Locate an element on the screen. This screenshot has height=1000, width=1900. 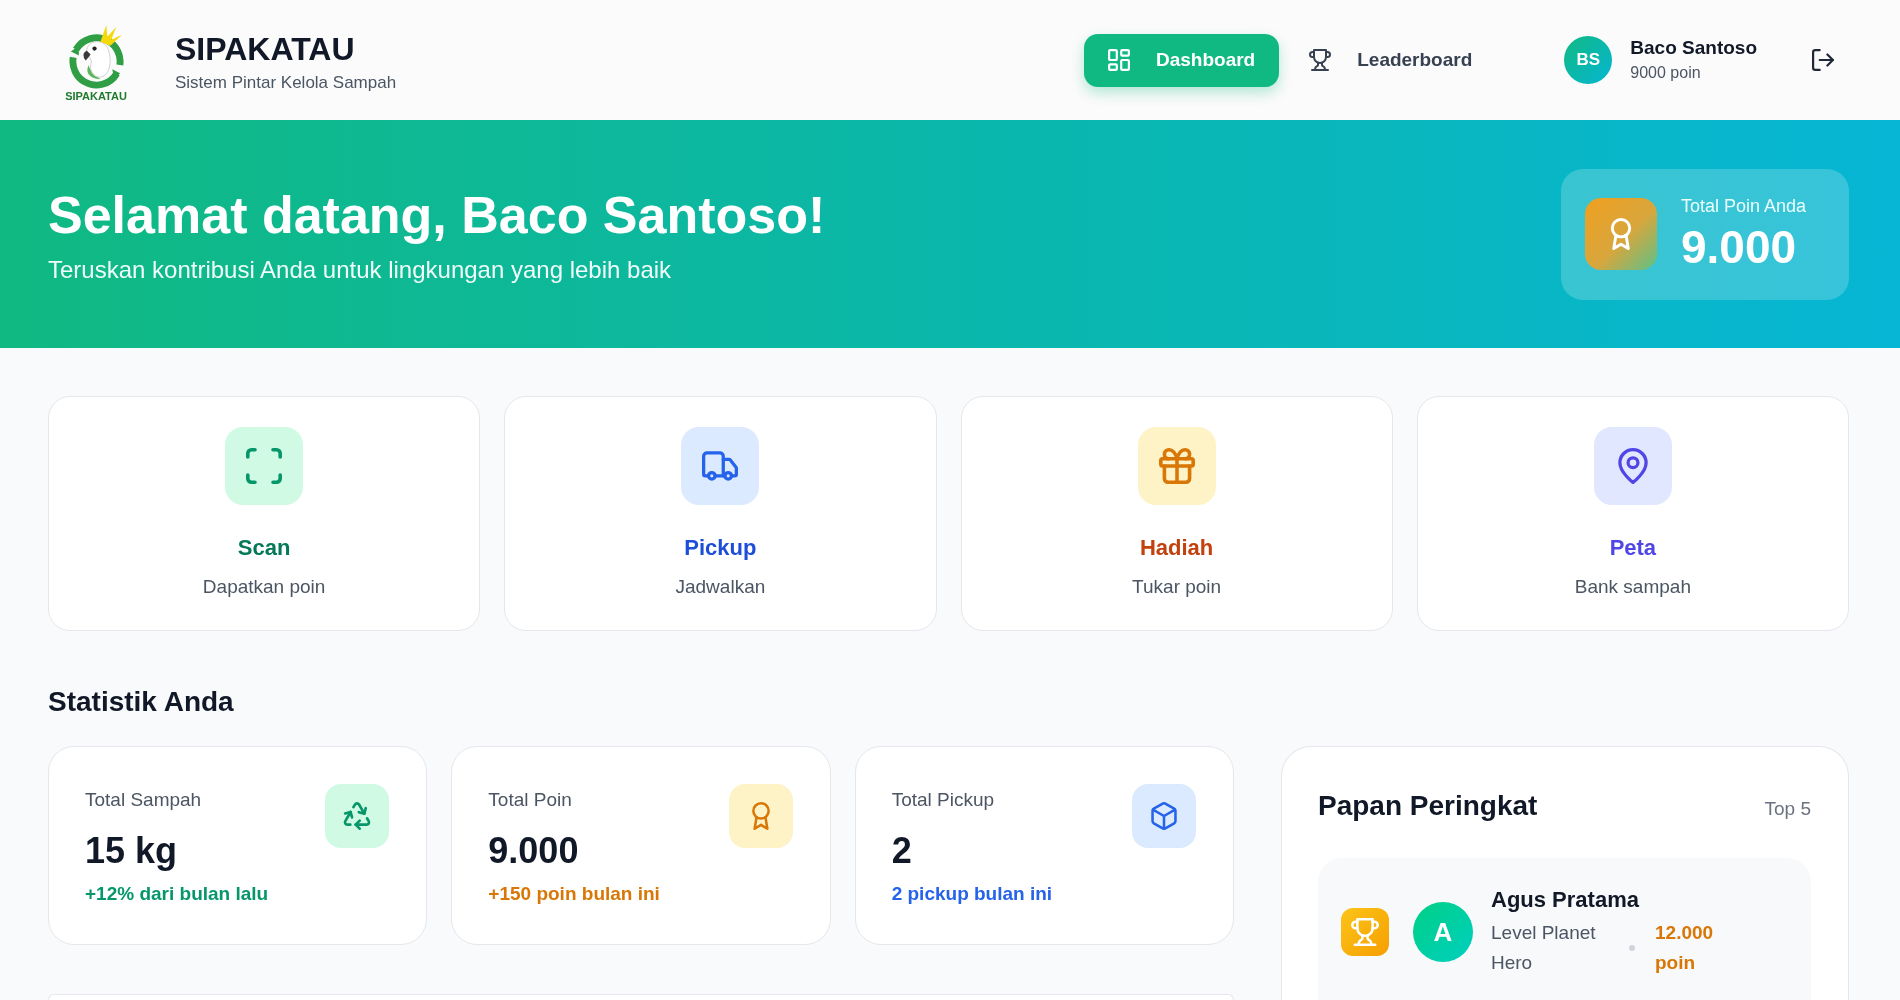
points-value: 9.000 is located at coordinates (1739, 247).